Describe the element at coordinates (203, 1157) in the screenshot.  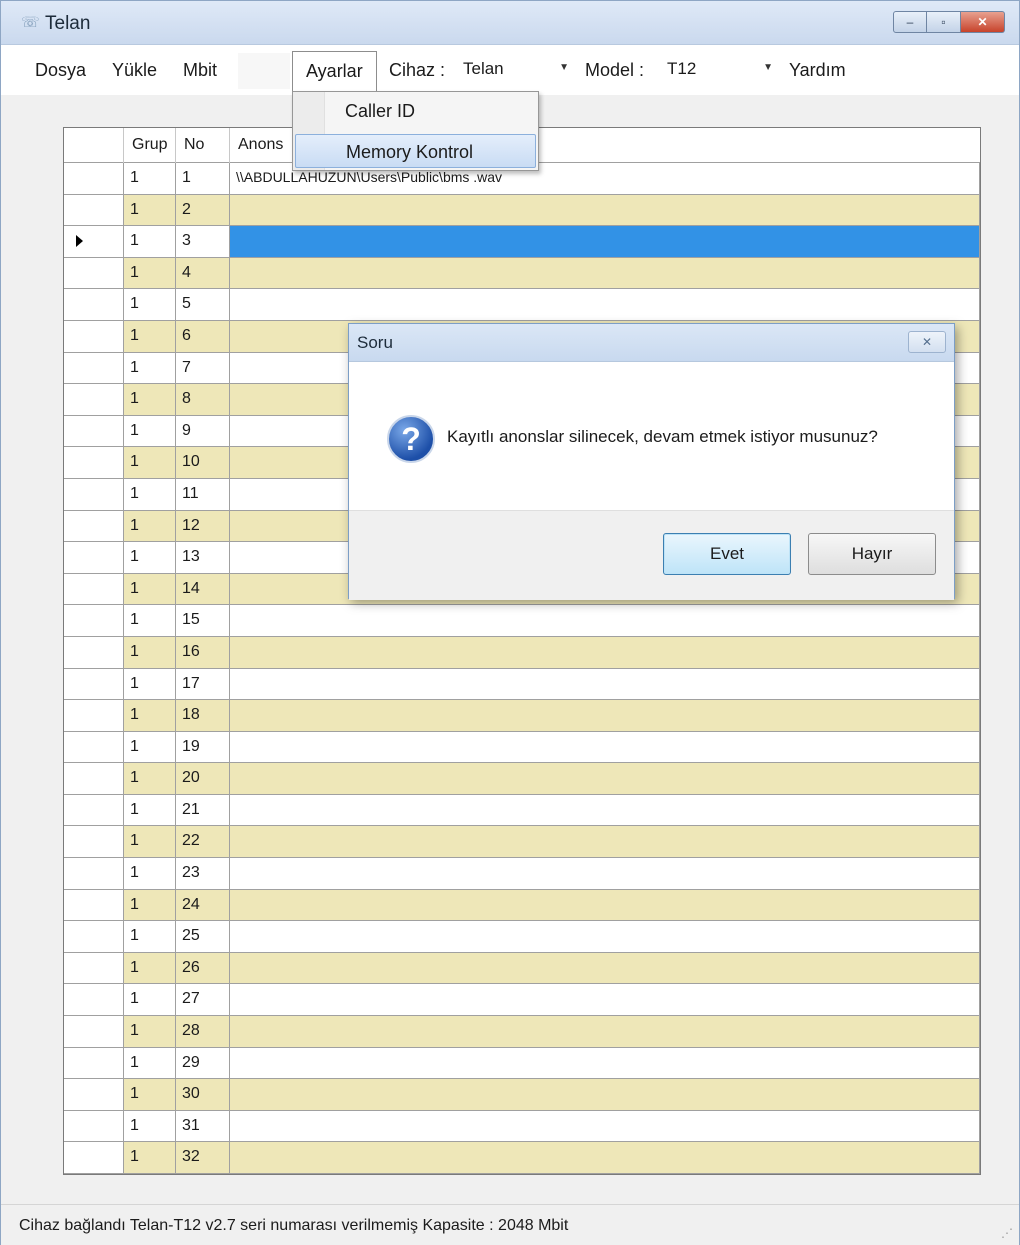
I see `cell-no: 32` at that location.